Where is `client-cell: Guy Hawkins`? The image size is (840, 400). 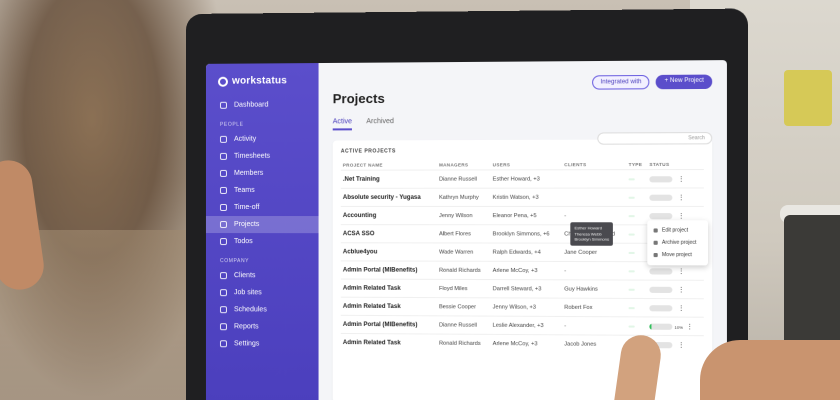 client-cell: Guy Hawkins is located at coordinates (594, 289).